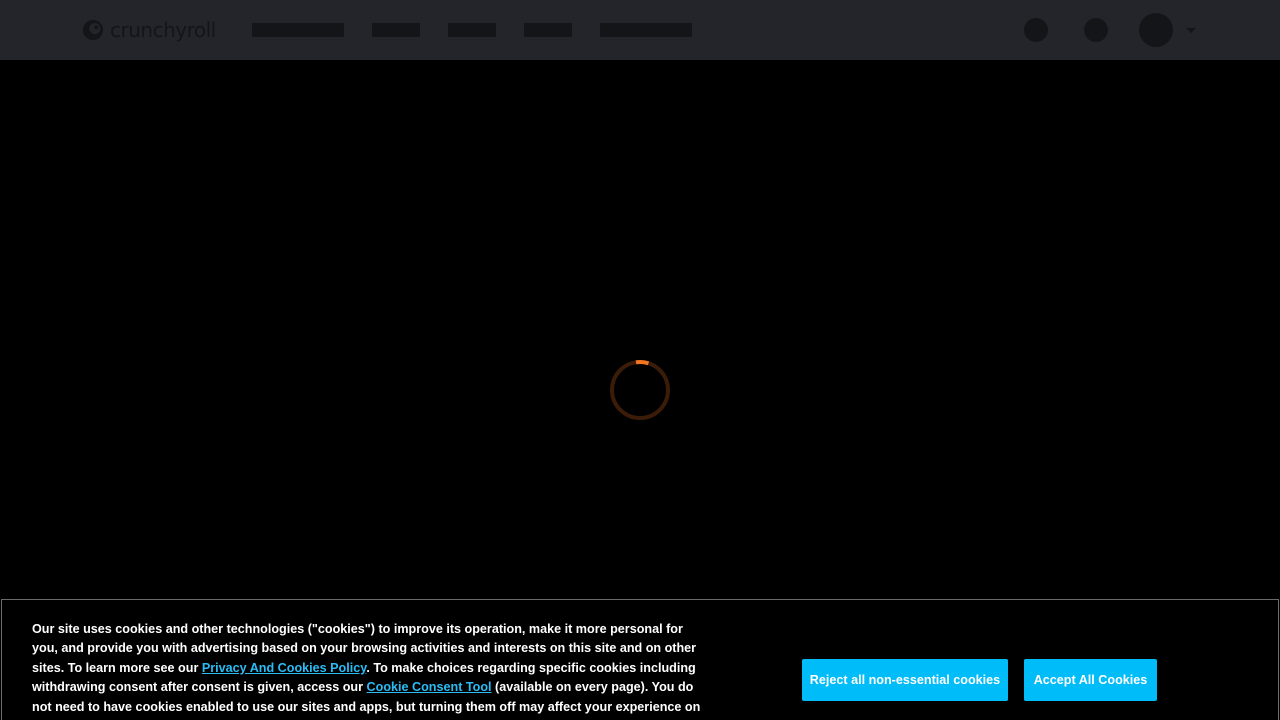  I want to click on chevron-down-icon, so click(1191, 30).